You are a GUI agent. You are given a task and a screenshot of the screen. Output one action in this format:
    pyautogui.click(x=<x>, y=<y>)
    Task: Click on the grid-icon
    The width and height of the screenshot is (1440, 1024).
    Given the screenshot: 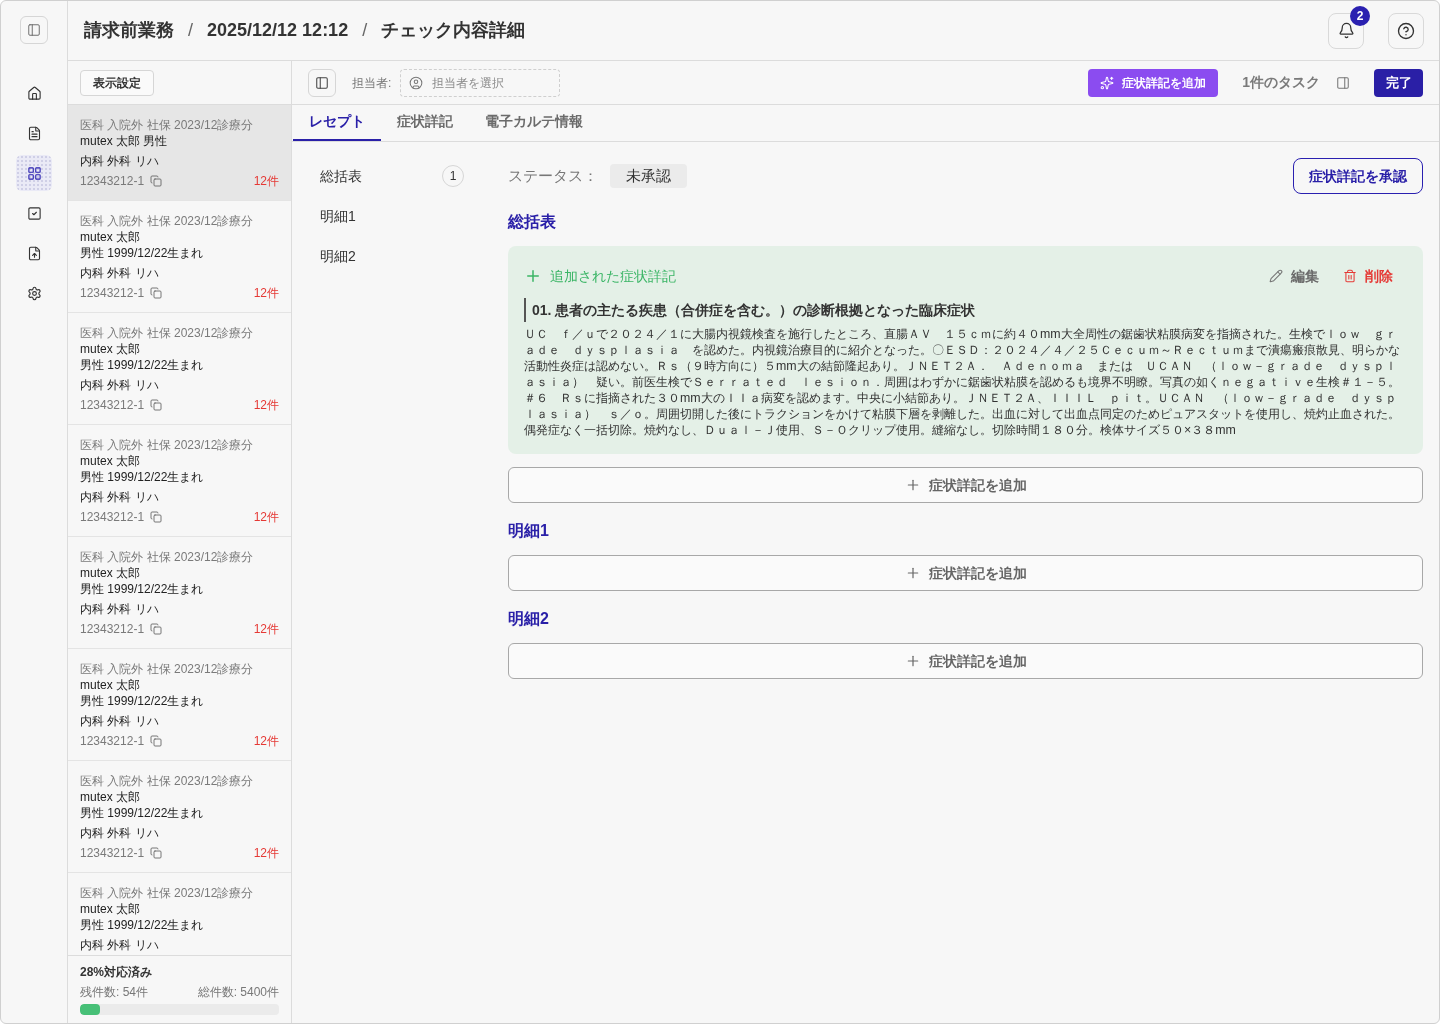 What is the action you would take?
    pyautogui.click(x=34, y=173)
    